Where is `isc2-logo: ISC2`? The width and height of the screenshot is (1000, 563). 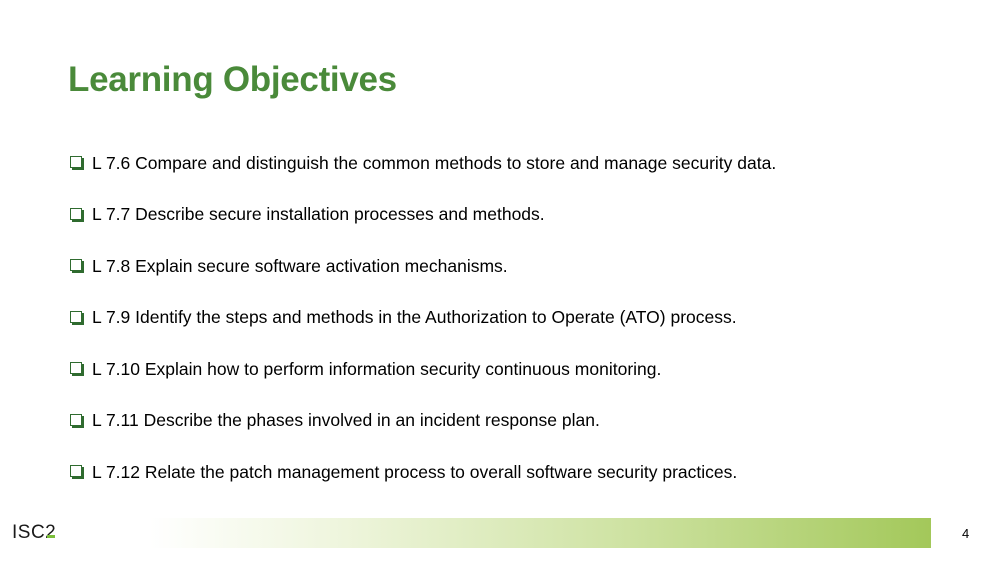
isc2-logo: ISC2 is located at coordinates (34, 532).